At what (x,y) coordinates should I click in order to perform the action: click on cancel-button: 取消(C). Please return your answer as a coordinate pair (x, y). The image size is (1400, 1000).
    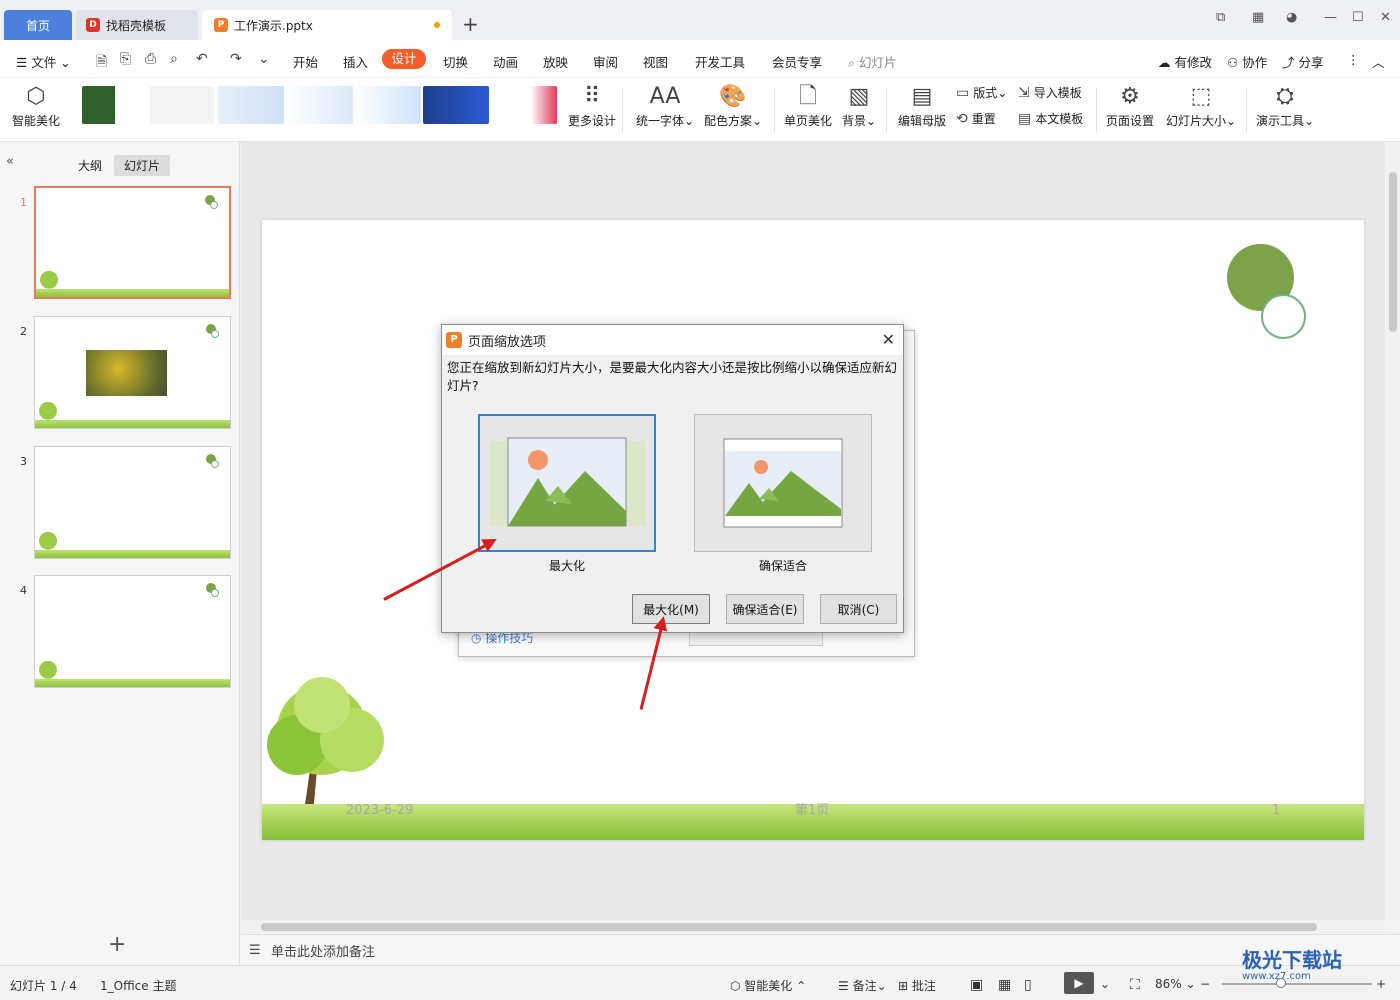
    Looking at the image, I should click on (858, 609).